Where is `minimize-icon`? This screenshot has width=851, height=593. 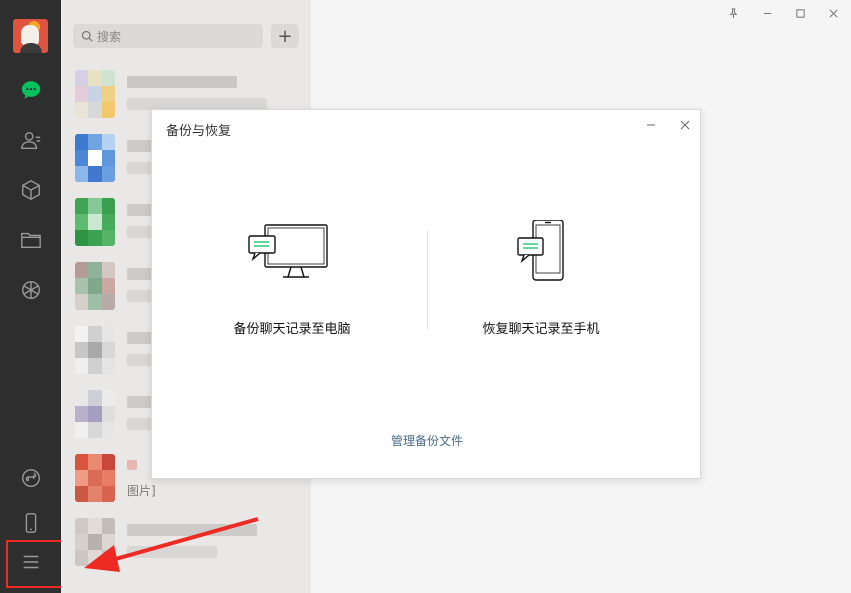 minimize-icon is located at coordinates (767, 13).